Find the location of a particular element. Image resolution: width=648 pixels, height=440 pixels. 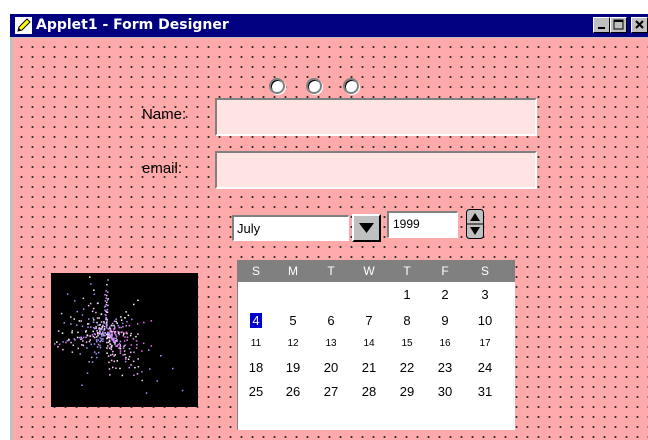

calendar-day-number: 7 is located at coordinates (369, 320).